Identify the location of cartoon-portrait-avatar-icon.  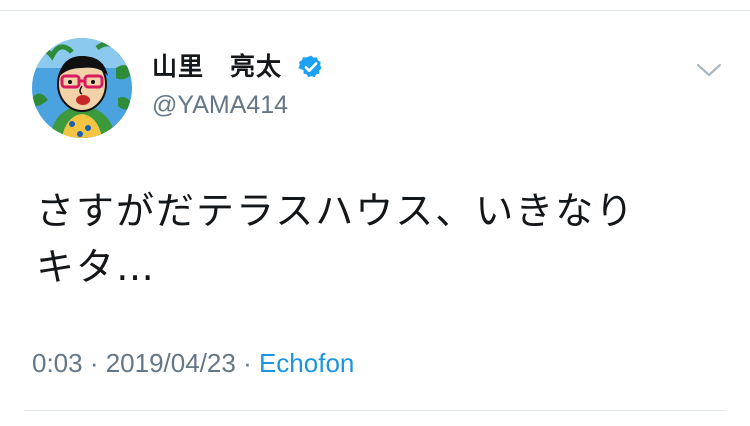
(82, 88).